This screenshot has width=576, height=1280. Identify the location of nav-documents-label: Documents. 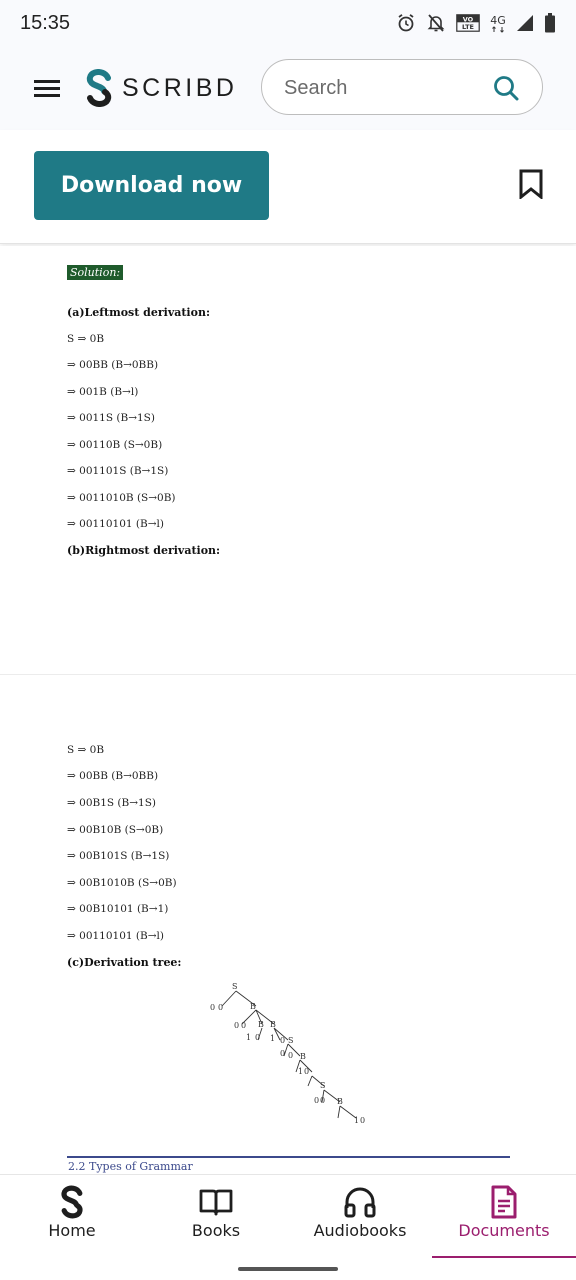
(504, 1230).